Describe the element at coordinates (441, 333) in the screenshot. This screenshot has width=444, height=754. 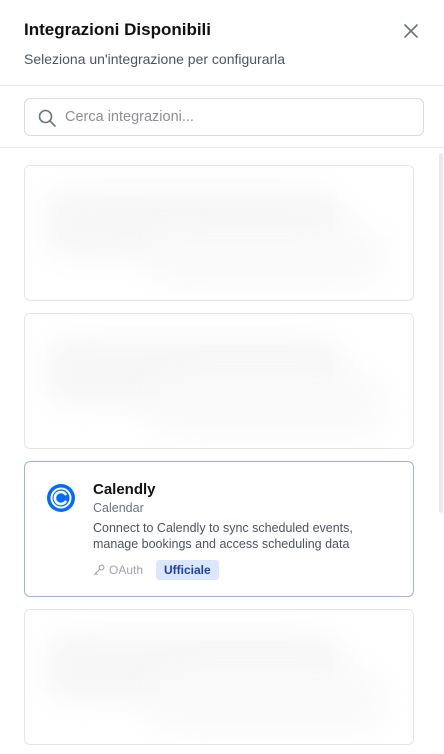
I see `scrollbar-thumb` at that location.